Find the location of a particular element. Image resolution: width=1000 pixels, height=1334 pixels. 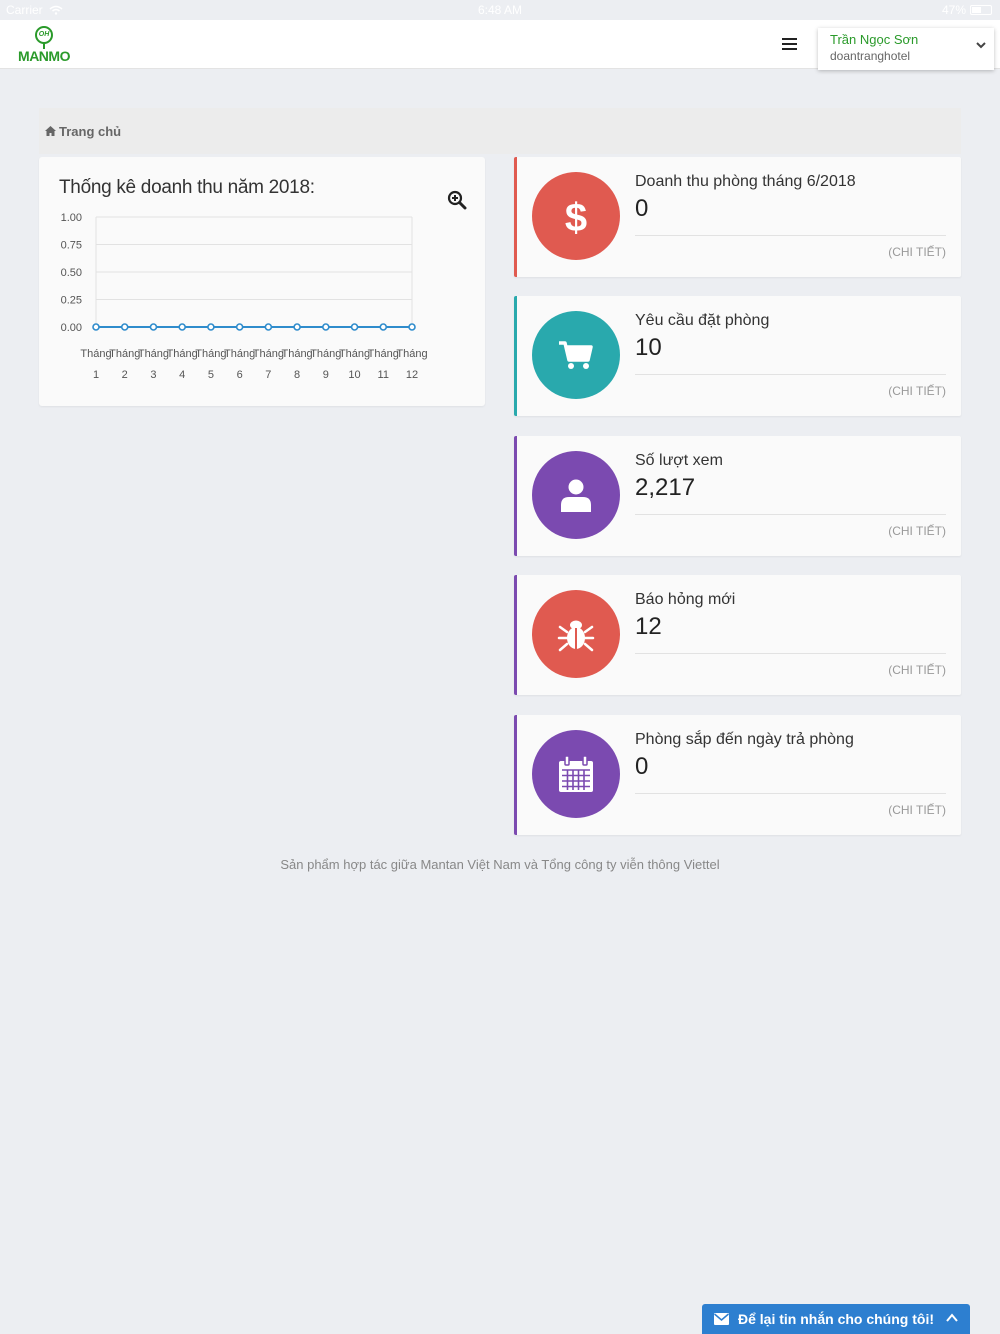

calendar-icon is located at coordinates (576, 773).